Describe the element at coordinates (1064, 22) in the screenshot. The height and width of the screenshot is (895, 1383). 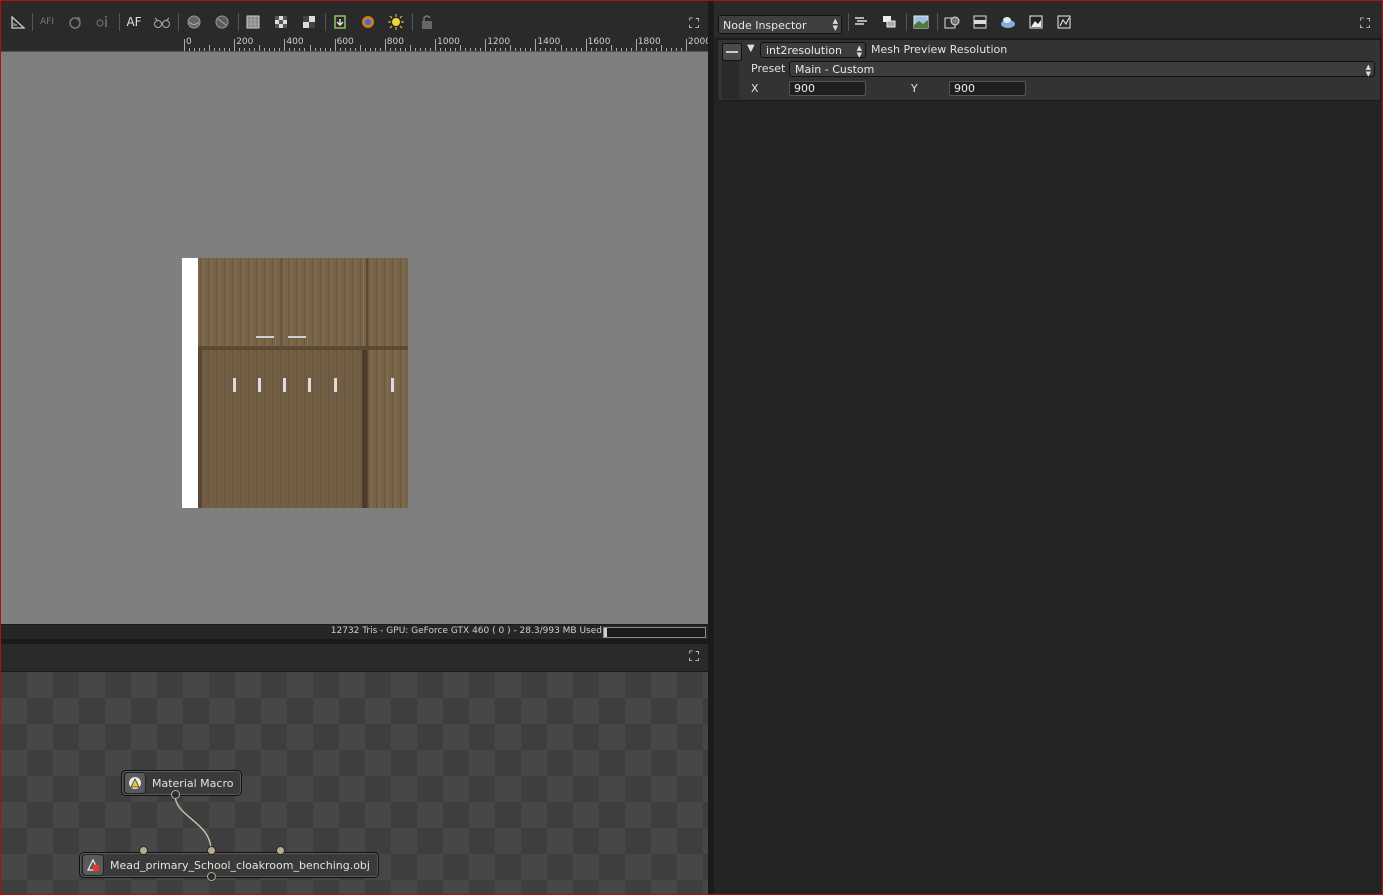
I see `graph-icon` at that location.